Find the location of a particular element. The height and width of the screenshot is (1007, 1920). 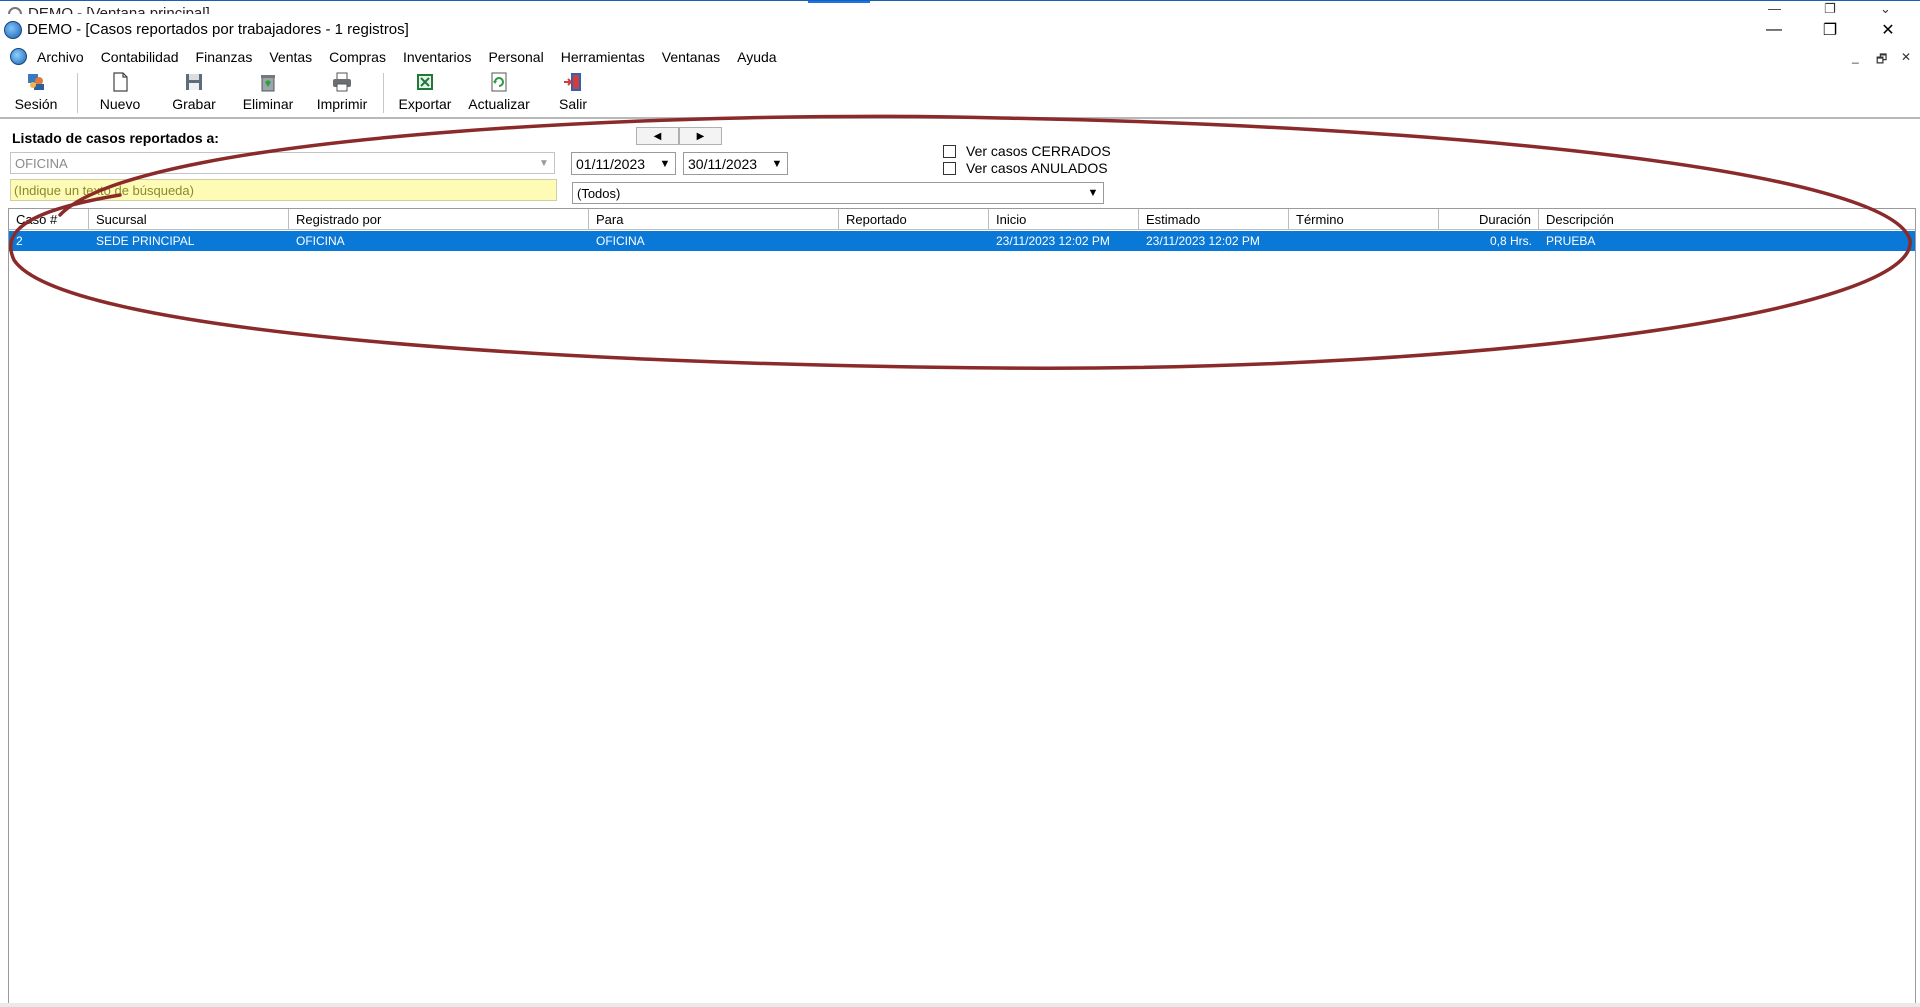

column-header-estimado: Estimado is located at coordinates (1214, 219).